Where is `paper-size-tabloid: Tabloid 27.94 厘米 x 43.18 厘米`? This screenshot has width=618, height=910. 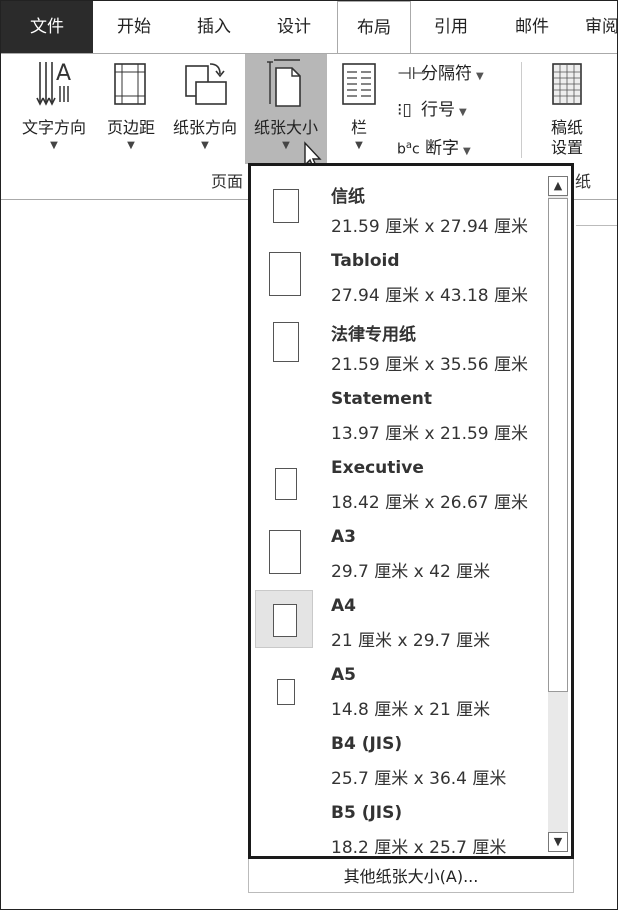 paper-size-tabloid: Tabloid 27.94 厘米 x 43.18 厘米 is located at coordinates (399, 275).